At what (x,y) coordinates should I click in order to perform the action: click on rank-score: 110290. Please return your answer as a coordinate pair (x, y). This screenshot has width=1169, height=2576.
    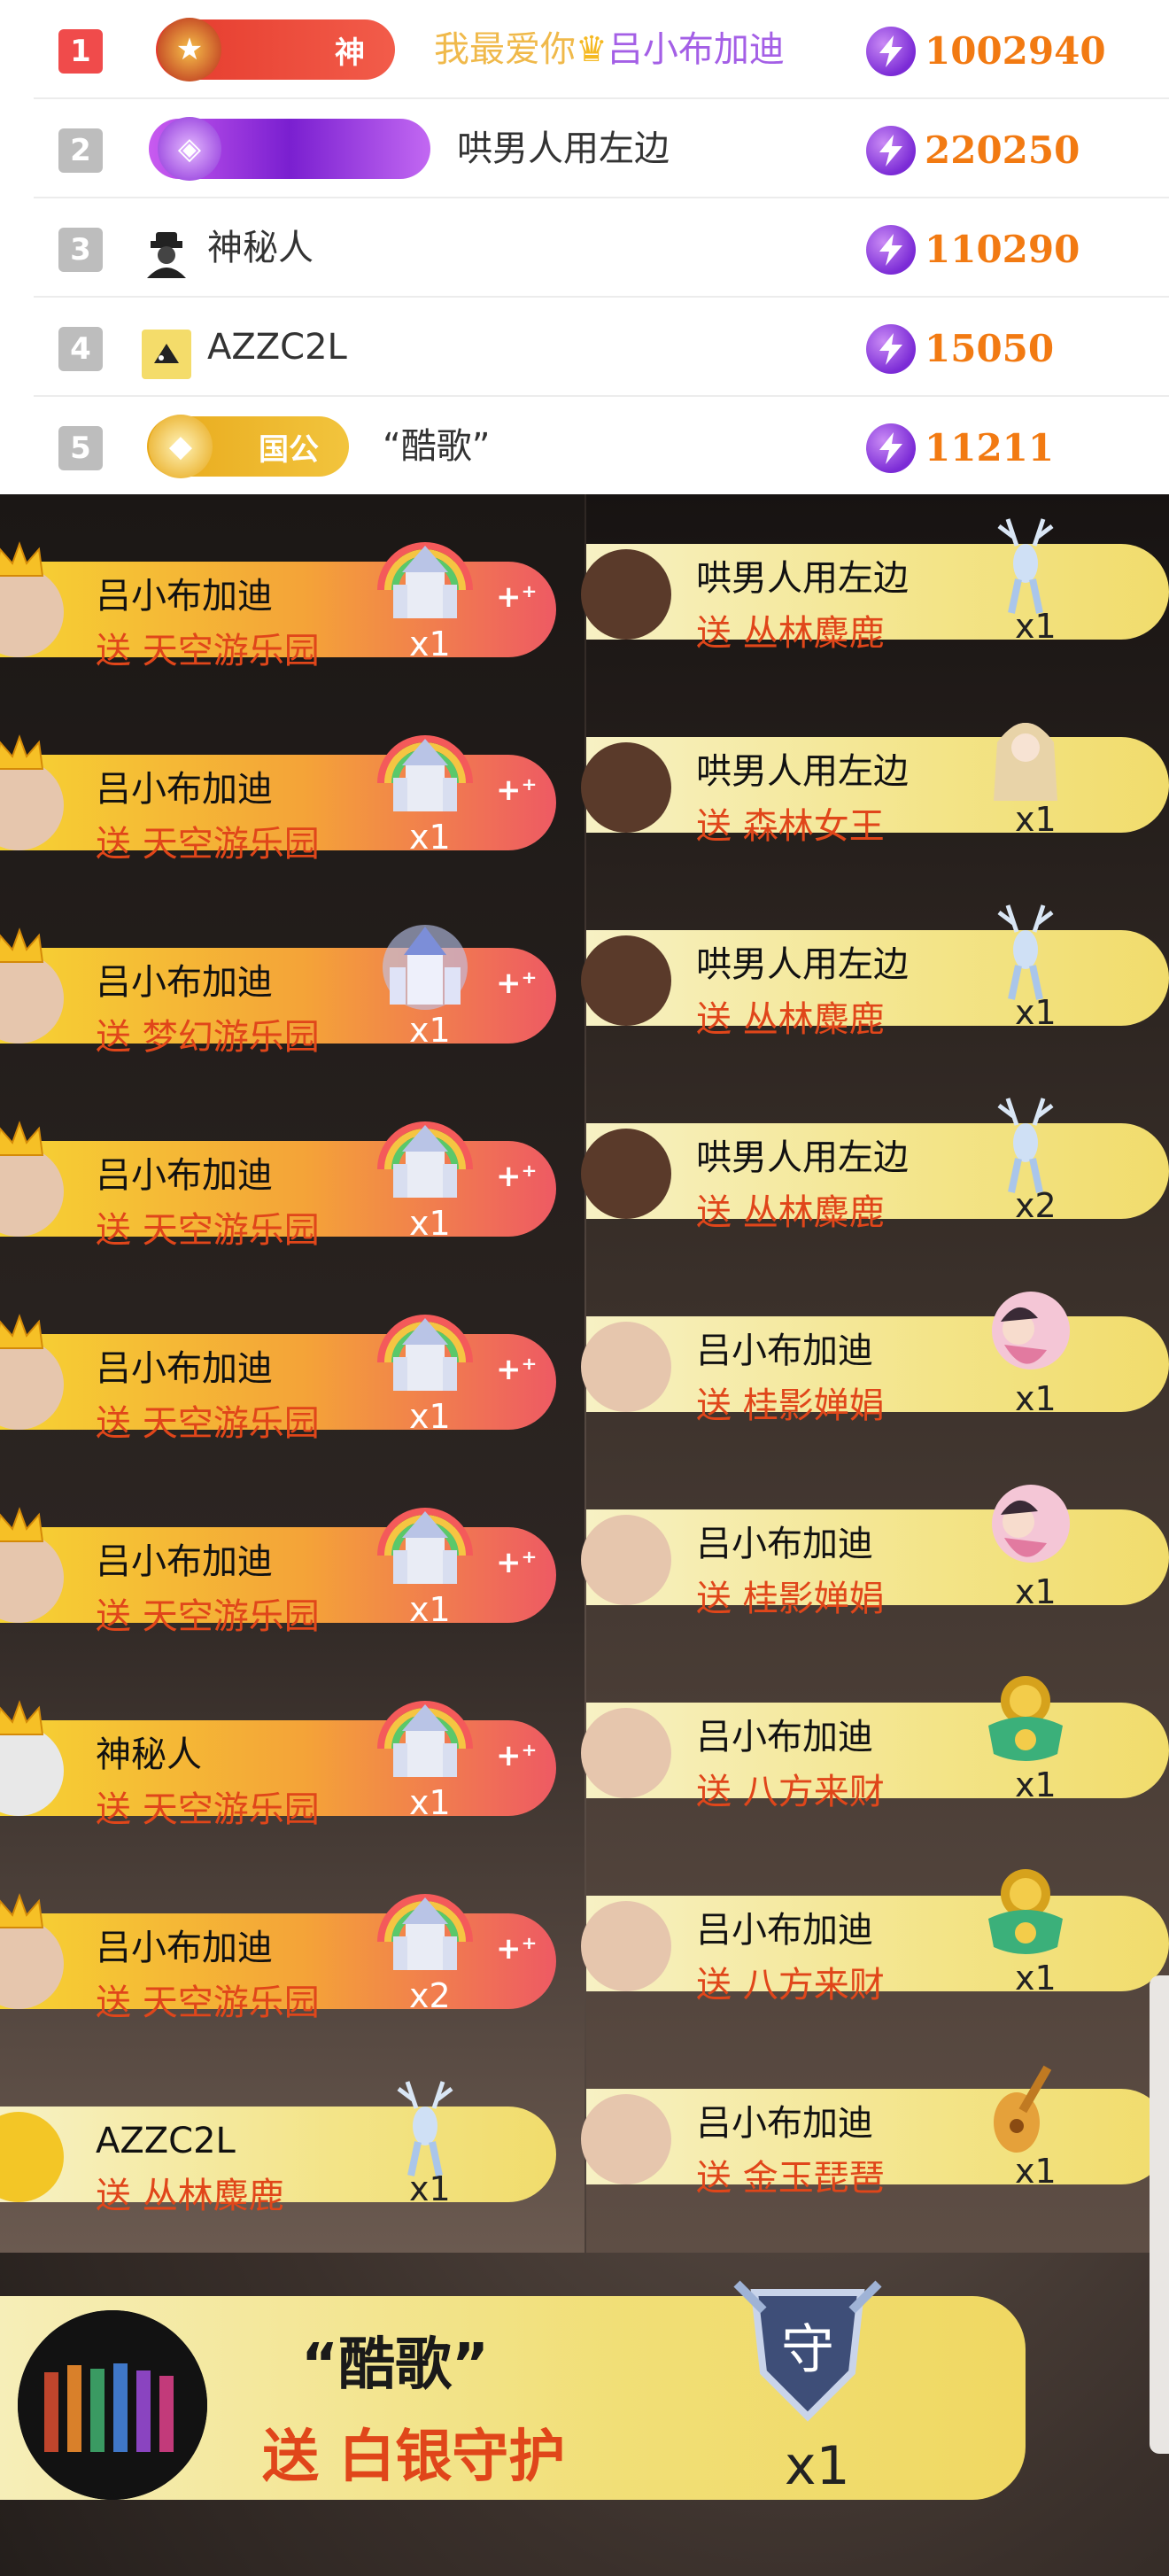
    Looking at the image, I should click on (1002, 249).